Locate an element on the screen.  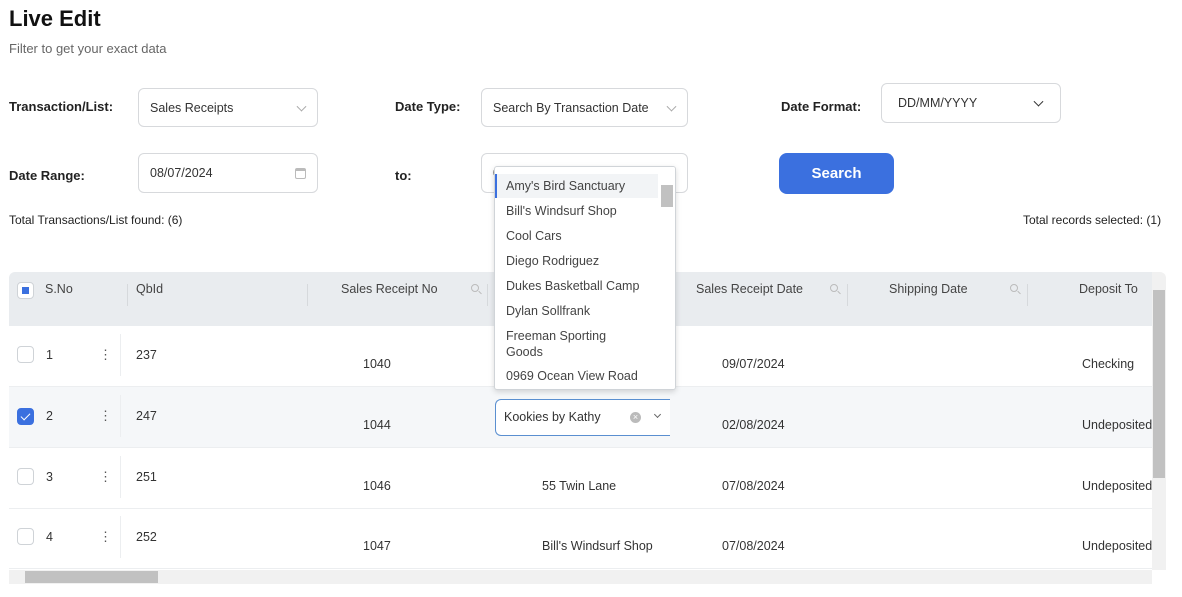
col4-cell: Bill's Windsurf Shop is located at coordinates (597, 546).